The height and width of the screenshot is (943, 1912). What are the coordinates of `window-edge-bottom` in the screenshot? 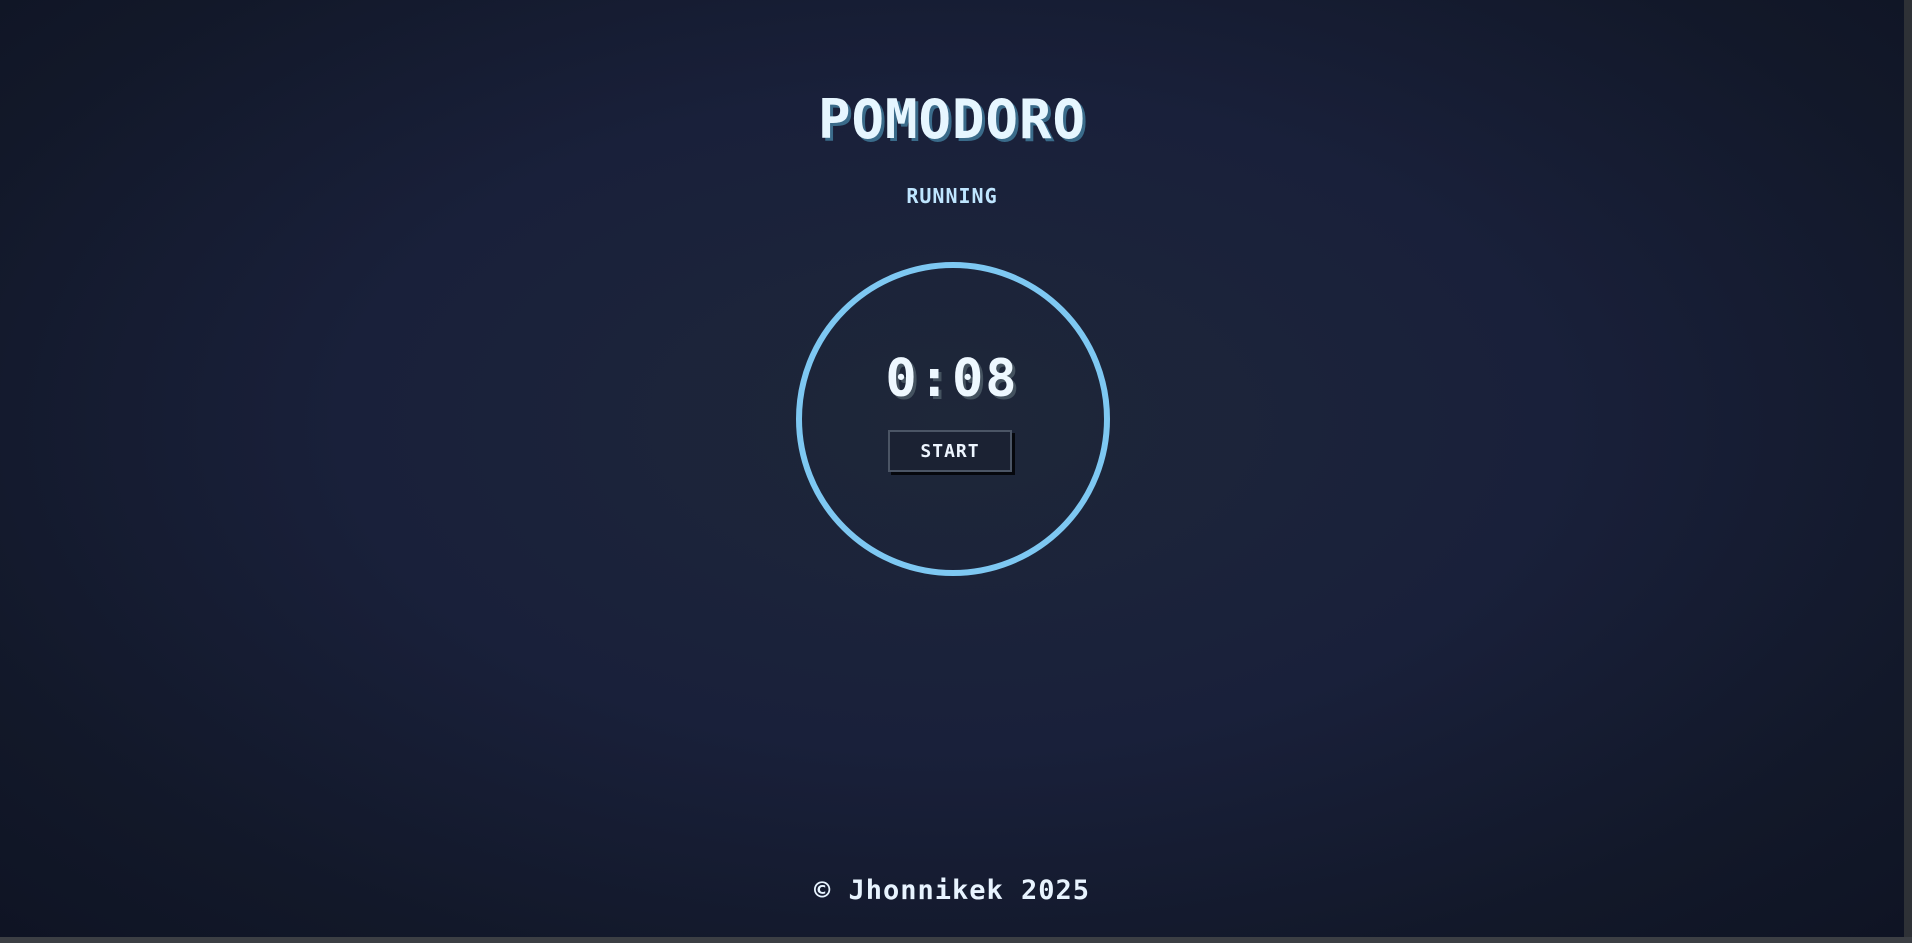 It's located at (956, 940).